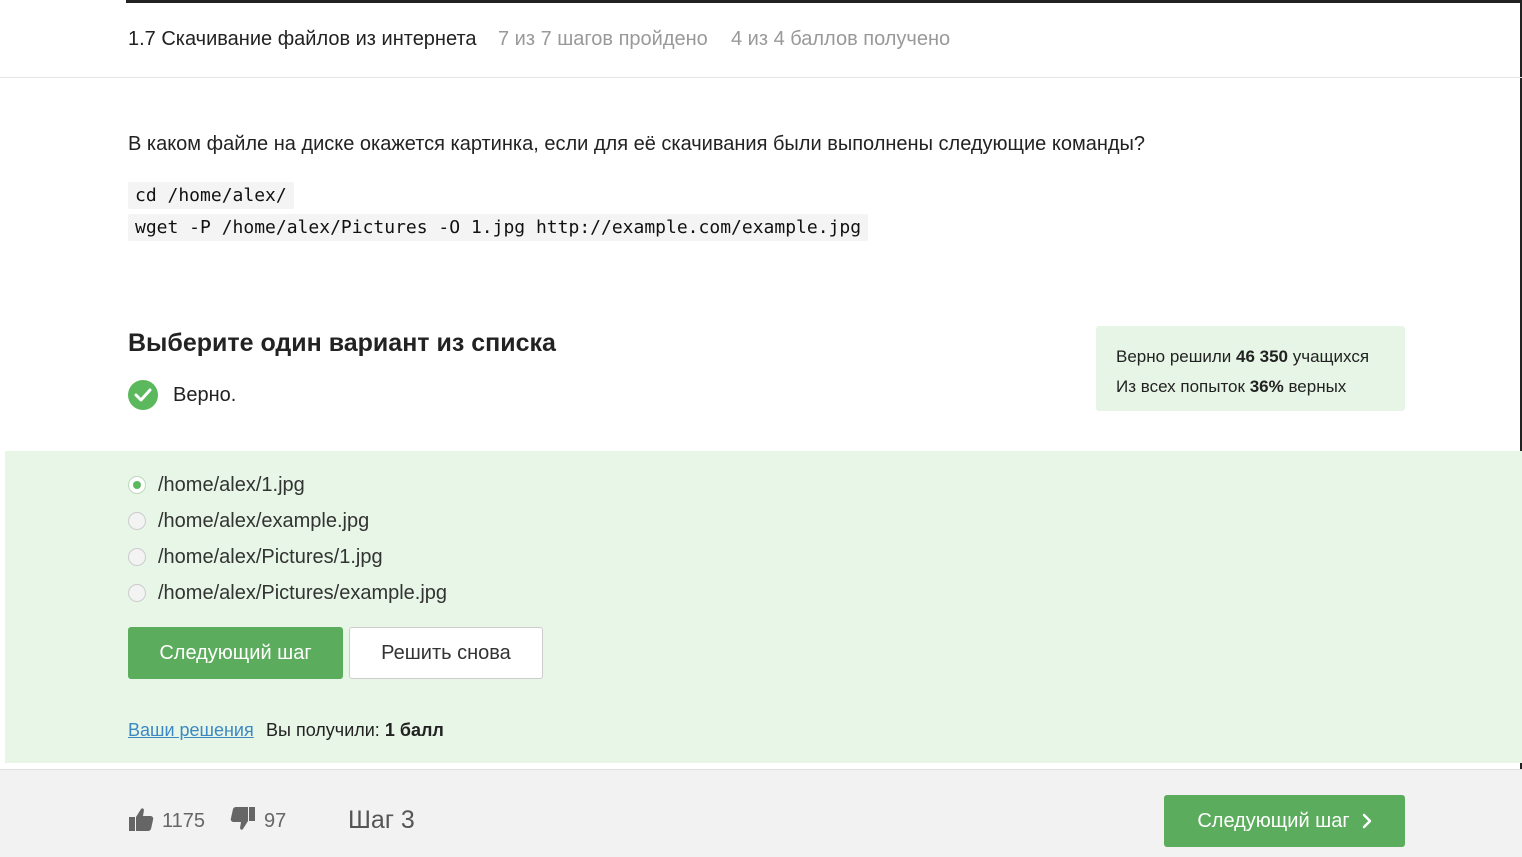 The width and height of the screenshot is (1522, 857). What do you see at coordinates (414, 730) in the screenshot?
I see `received-value: 1 балл` at bounding box center [414, 730].